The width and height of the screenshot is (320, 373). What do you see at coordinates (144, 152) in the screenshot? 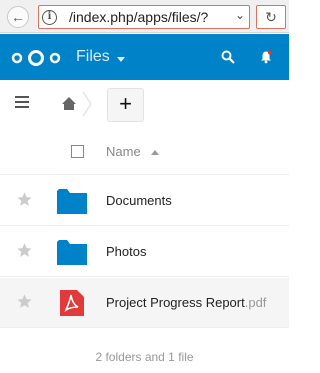
I see `file-list-header` at bounding box center [144, 152].